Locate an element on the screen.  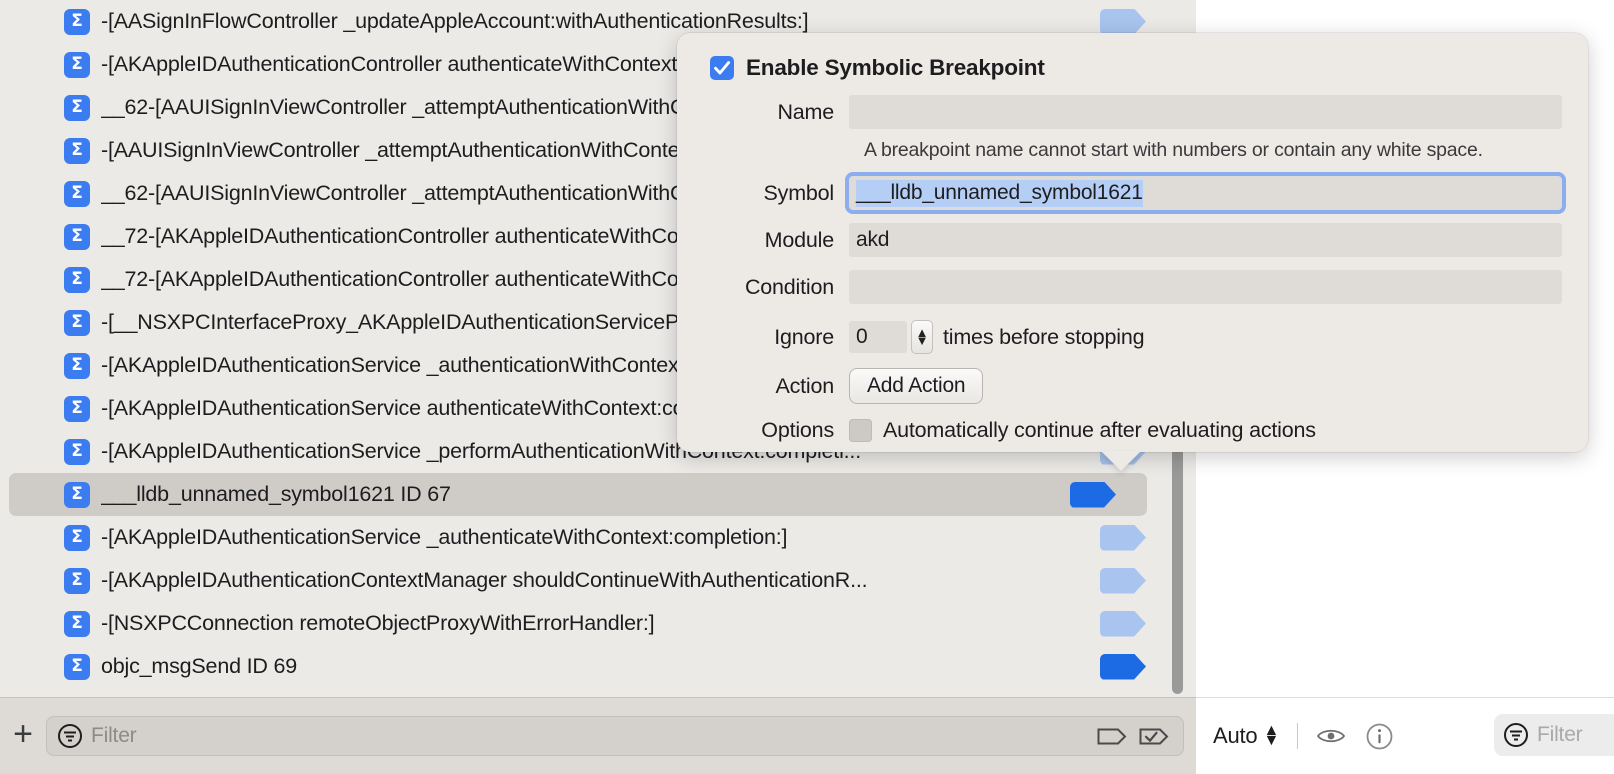
breakpoint-row-label: objc_msgSend ID 69 is located at coordinates (199, 666).